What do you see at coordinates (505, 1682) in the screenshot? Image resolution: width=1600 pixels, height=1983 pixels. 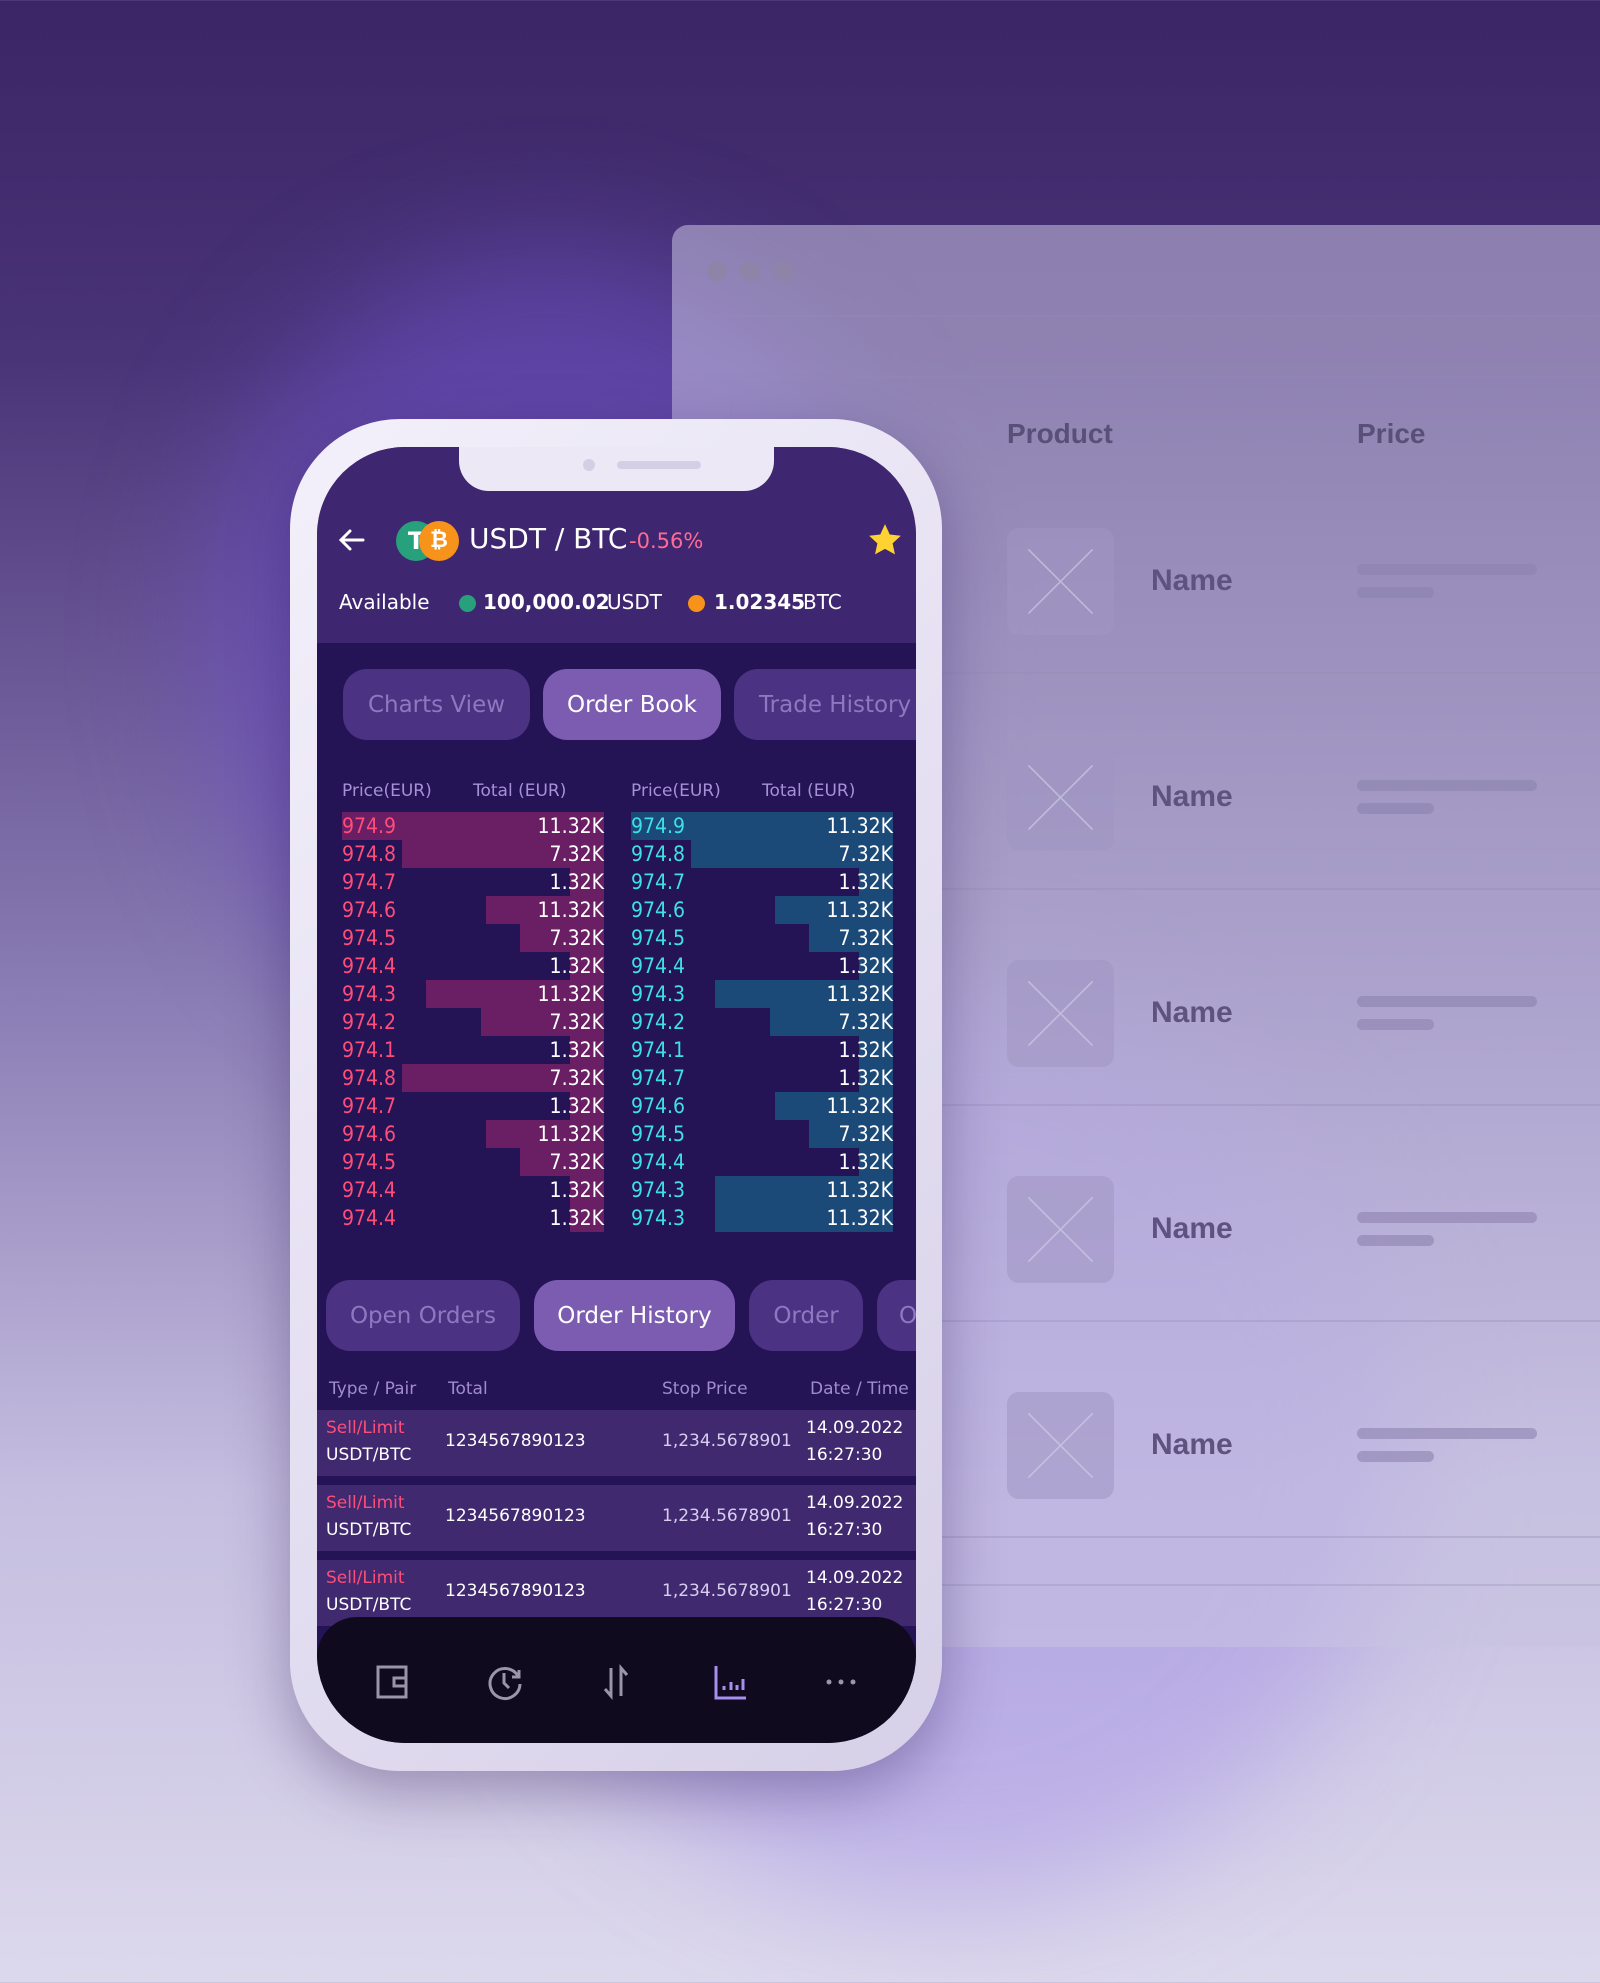 I see `history-icon` at bounding box center [505, 1682].